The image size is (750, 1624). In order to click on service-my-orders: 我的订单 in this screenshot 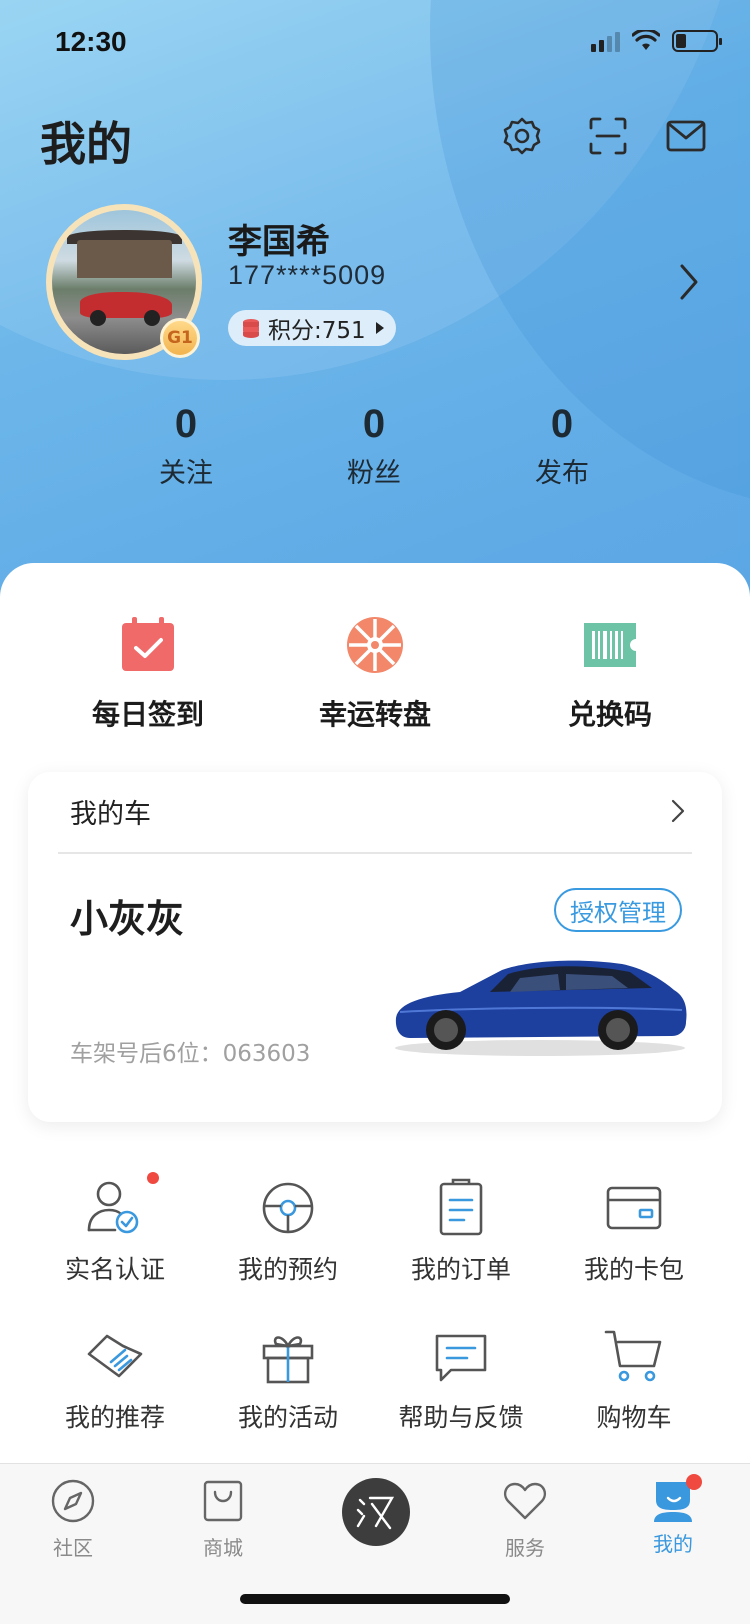, I will do `click(461, 1232)`.